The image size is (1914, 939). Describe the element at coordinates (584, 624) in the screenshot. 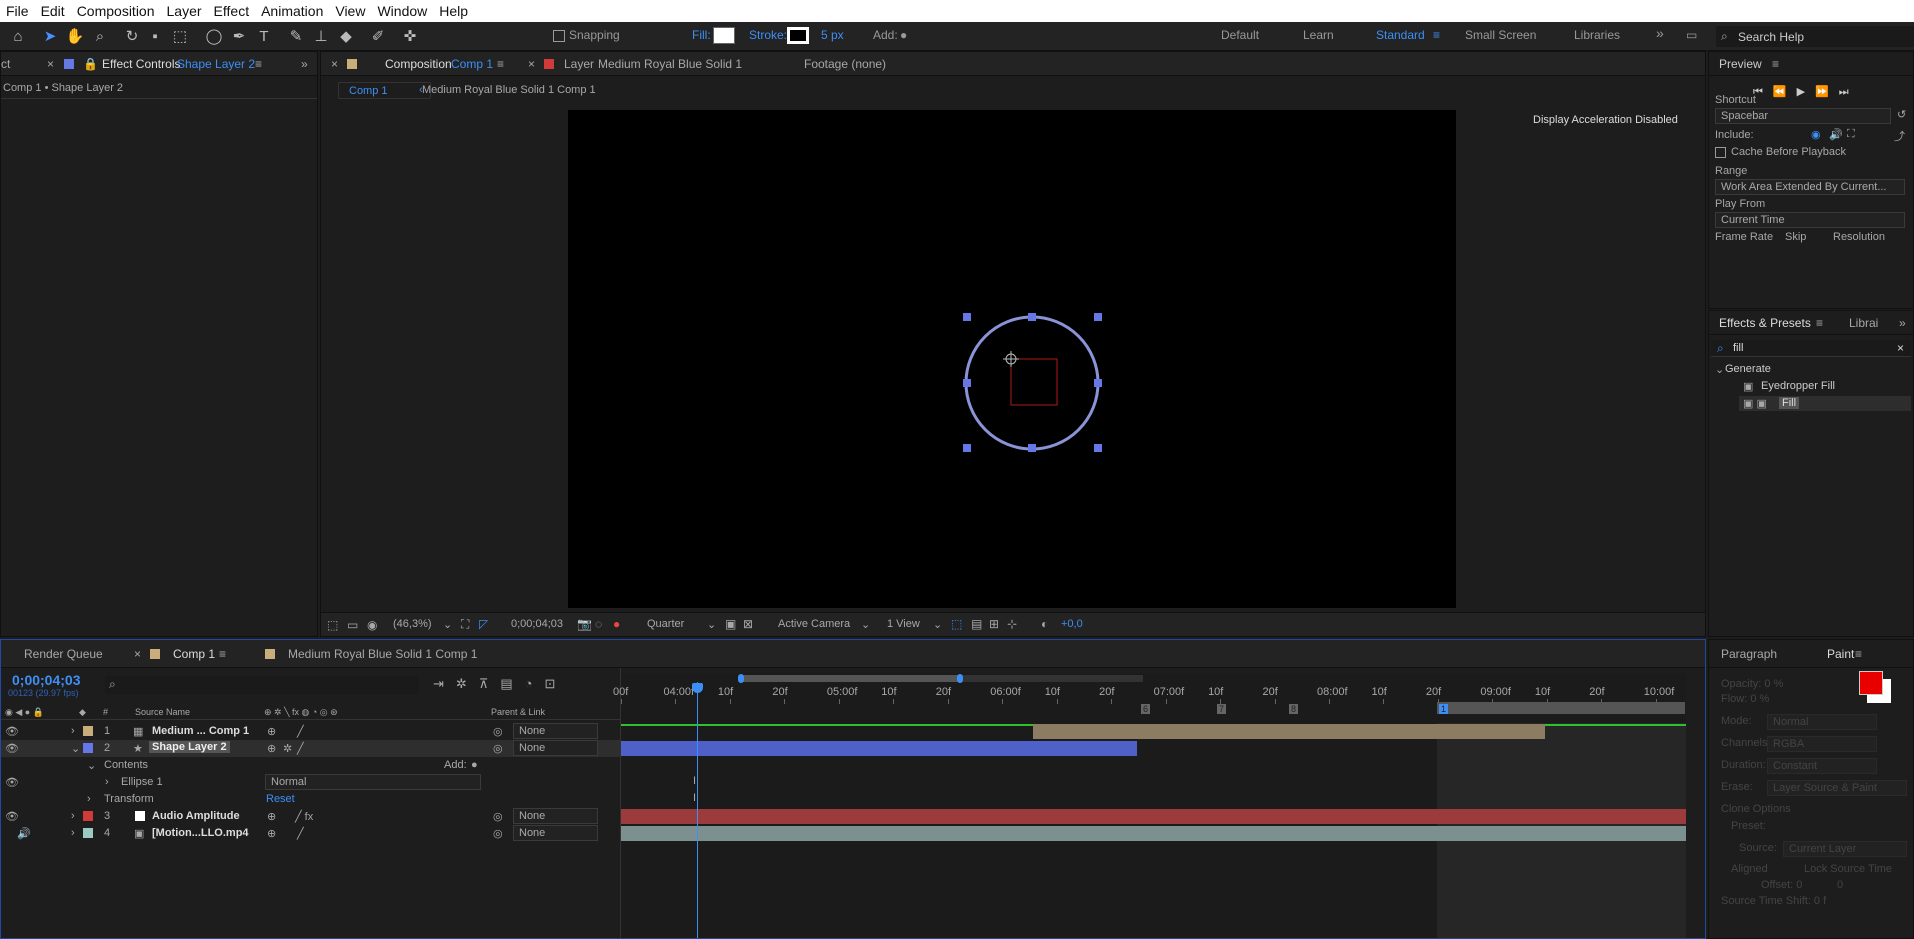

I see `snapshot-icon: 📷` at that location.